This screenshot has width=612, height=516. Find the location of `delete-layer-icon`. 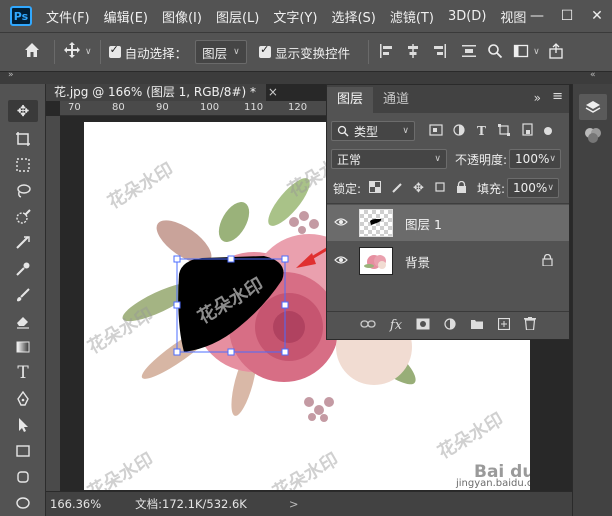

delete-layer-icon is located at coordinates (530, 325).